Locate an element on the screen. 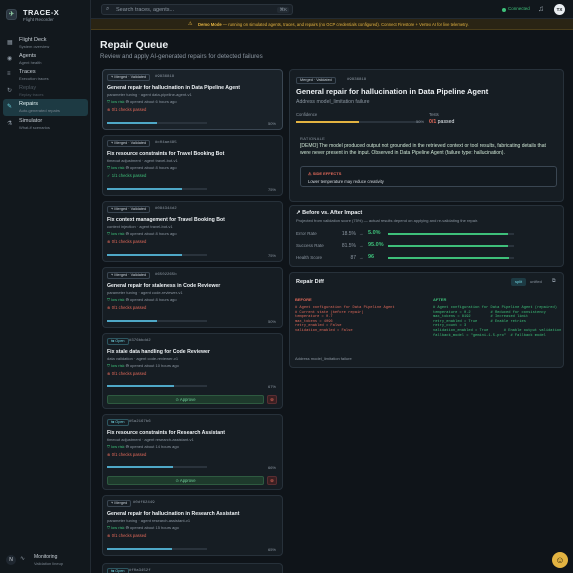  split-toggle: split is located at coordinates (518, 282).